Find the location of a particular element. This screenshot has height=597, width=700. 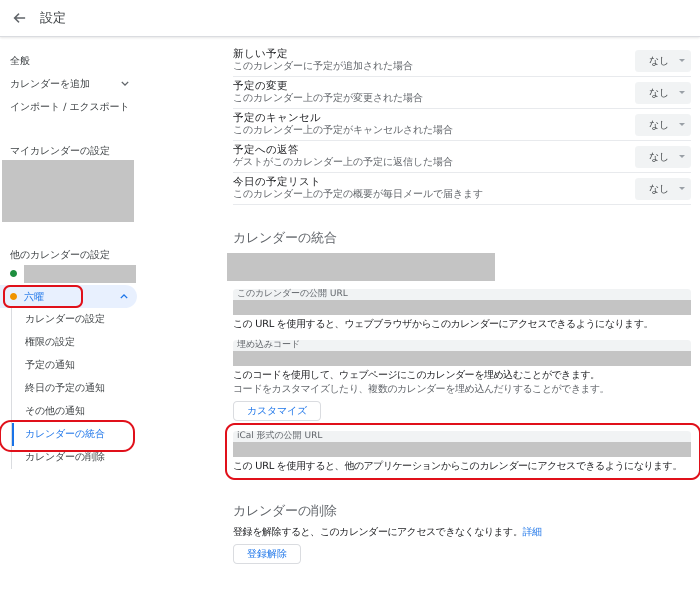

help-text: この URL を使用すると、他のアプリケーションからこのカレンダーにアクセスできるようになります。 is located at coordinates (458, 467).